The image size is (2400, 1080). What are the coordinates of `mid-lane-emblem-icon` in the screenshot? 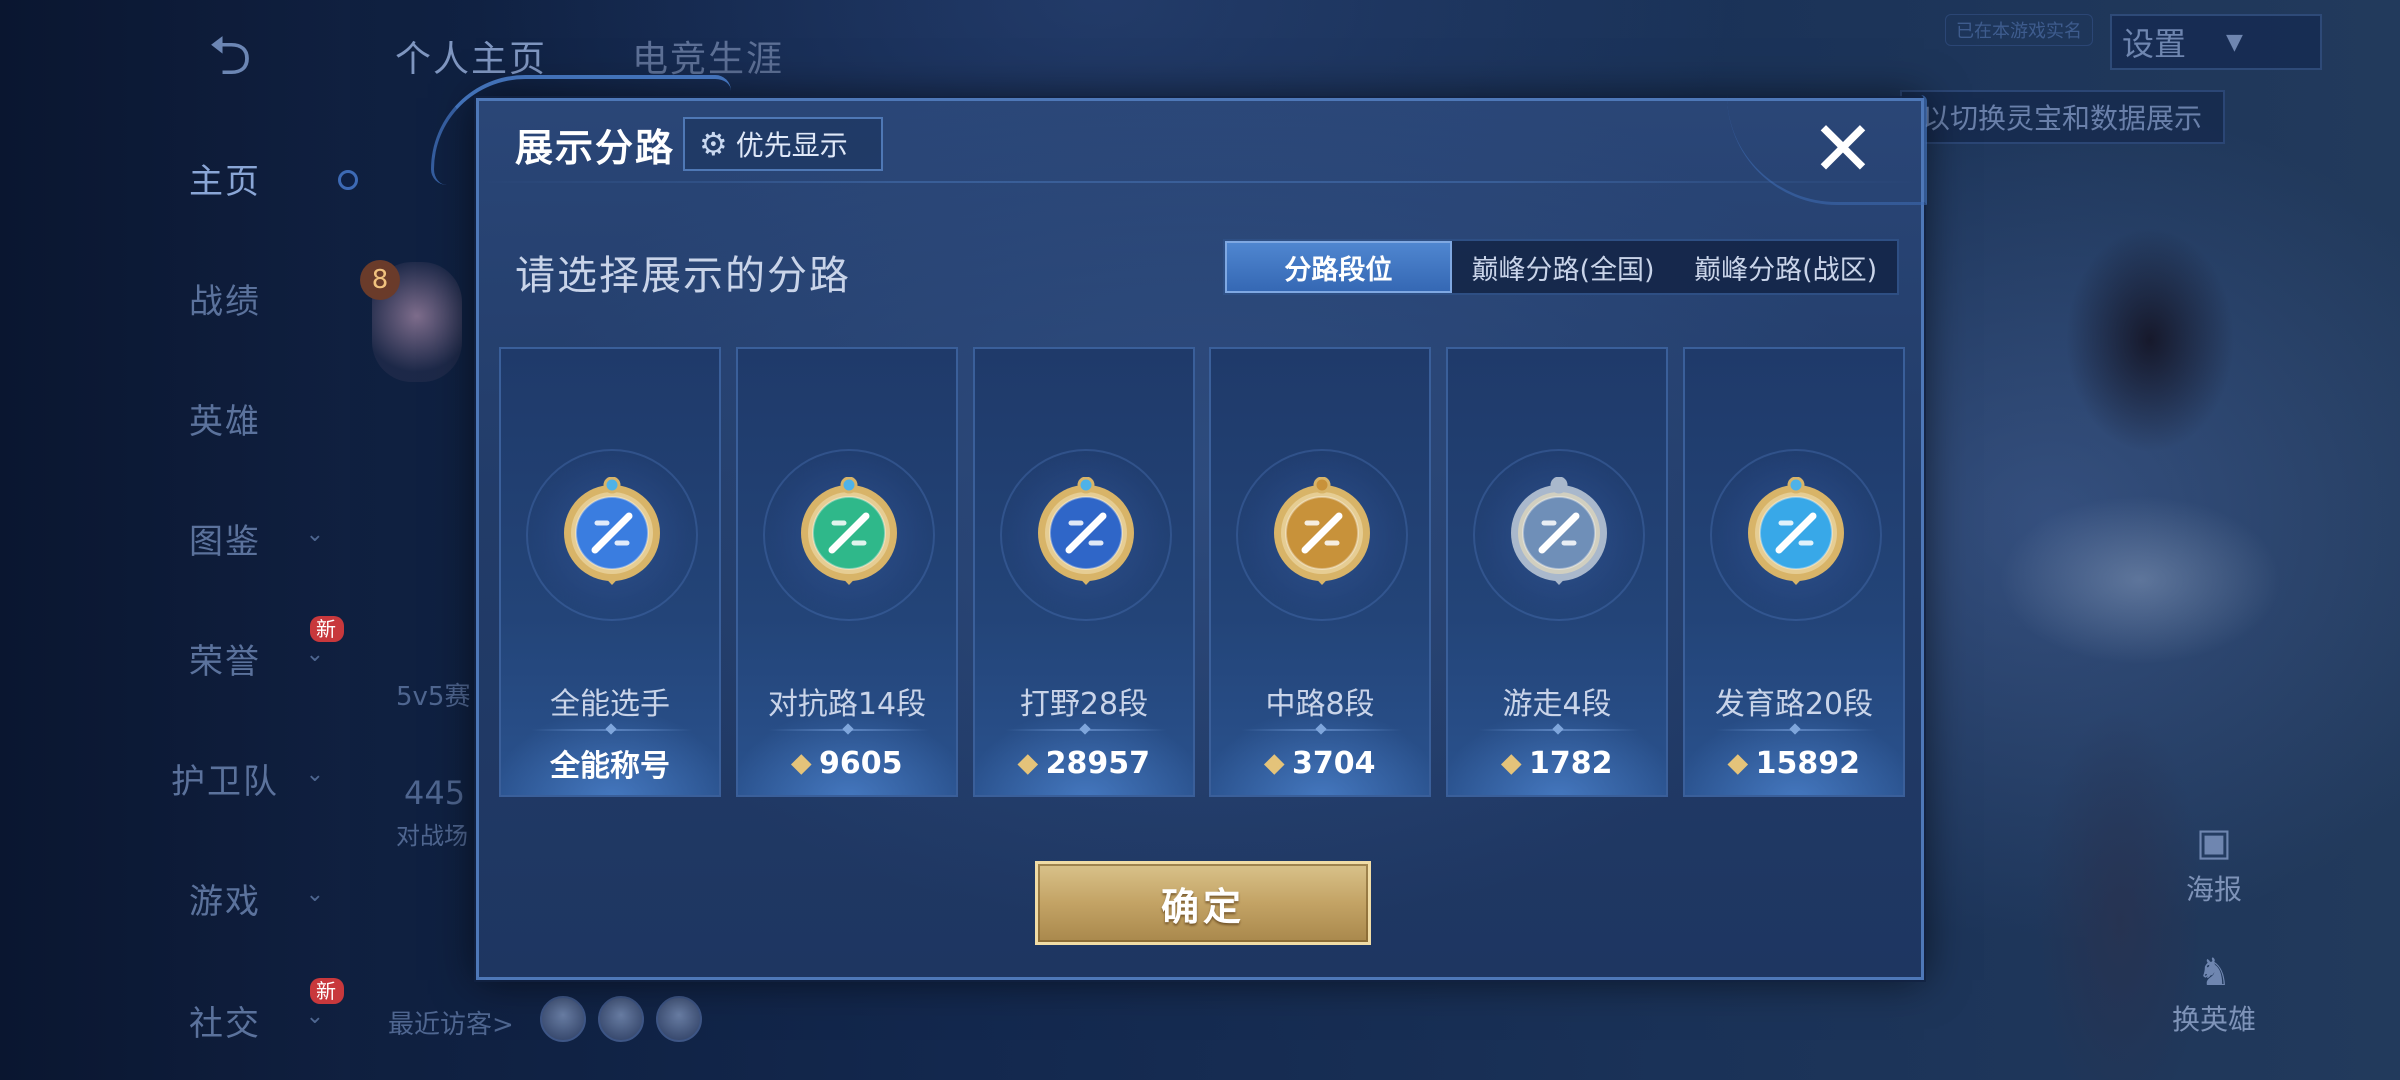 It's located at (1322, 536).